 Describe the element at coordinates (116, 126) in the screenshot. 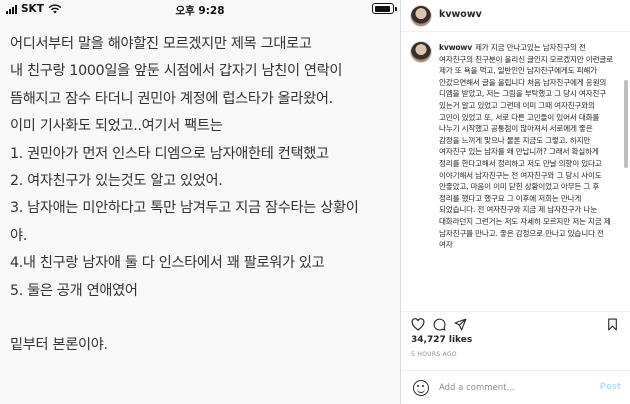

I see `note-line: 이미 기사화도 되었고..여기서 팩트는` at that location.